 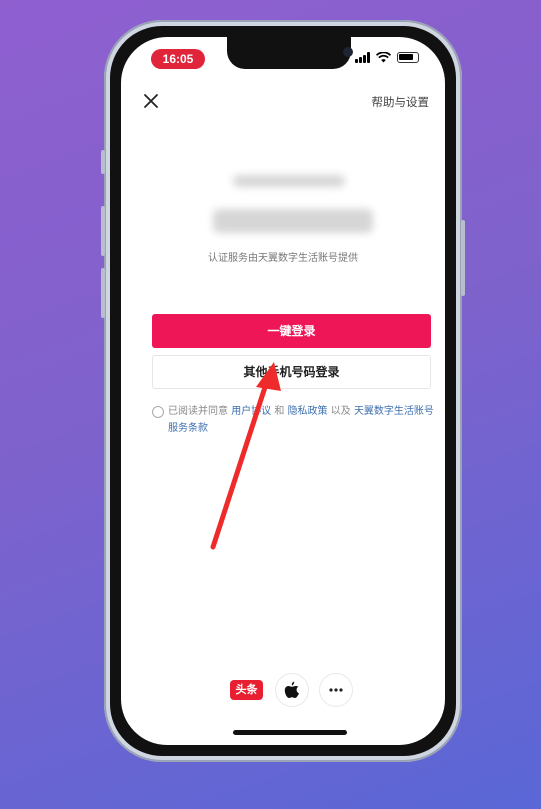 What do you see at coordinates (348, 52) in the screenshot?
I see `camera-icon` at bounding box center [348, 52].